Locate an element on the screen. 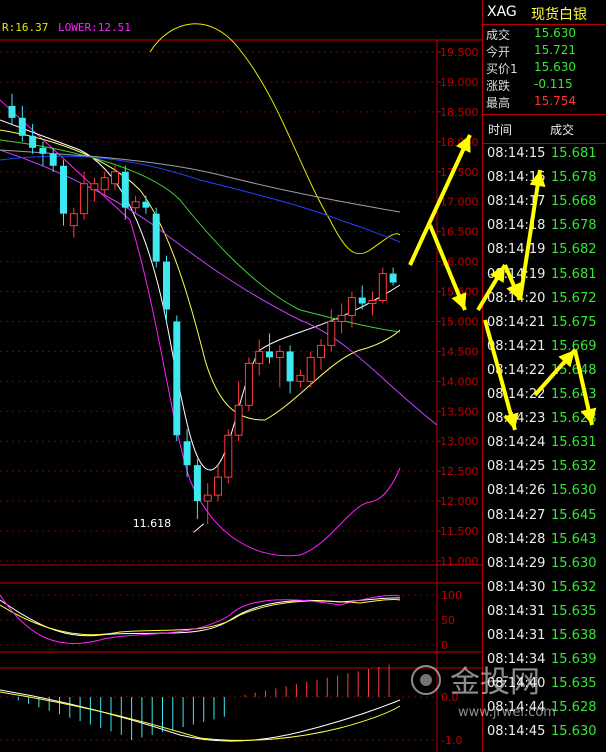 The height and width of the screenshot is (752, 606). trade-row: 08:14:18 15.678 is located at coordinates (544, 230).